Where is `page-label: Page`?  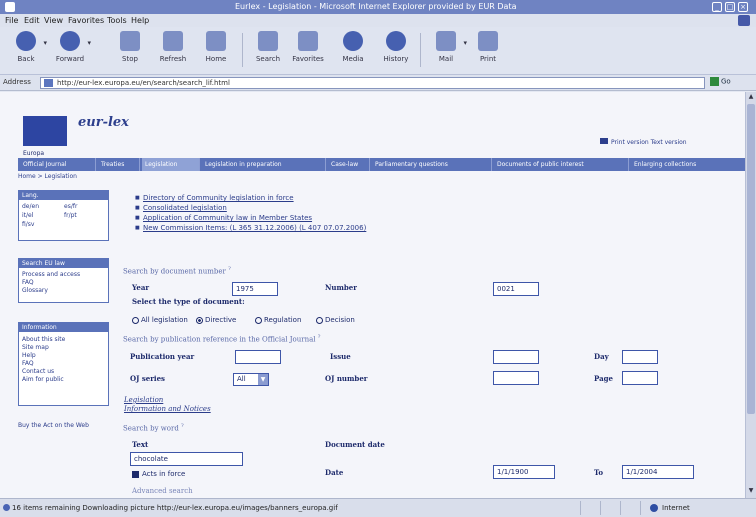
page-label: Page is located at coordinates (603, 378).